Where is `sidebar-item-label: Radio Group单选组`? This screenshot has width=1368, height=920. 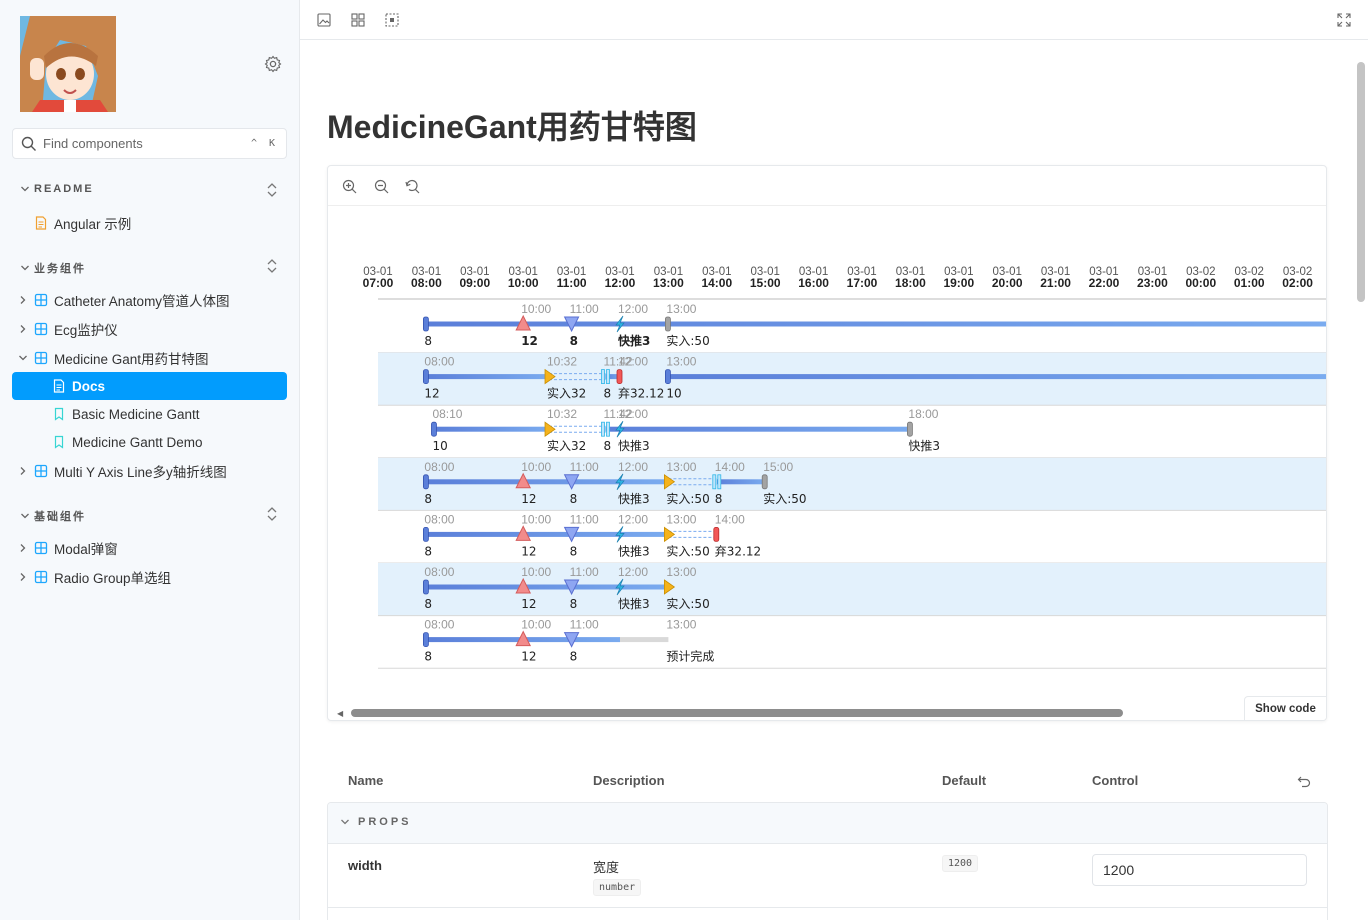
sidebar-item-label: Radio Group单选组 is located at coordinates (113, 578).